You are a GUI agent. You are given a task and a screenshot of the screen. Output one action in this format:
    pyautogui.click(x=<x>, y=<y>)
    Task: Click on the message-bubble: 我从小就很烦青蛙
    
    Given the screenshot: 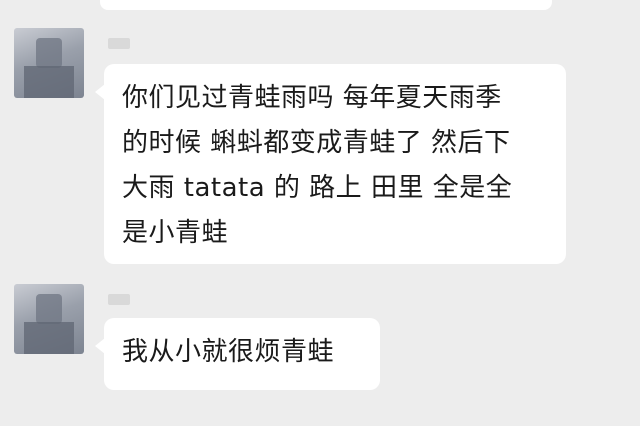 What is the action you would take?
    pyautogui.click(x=237, y=354)
    